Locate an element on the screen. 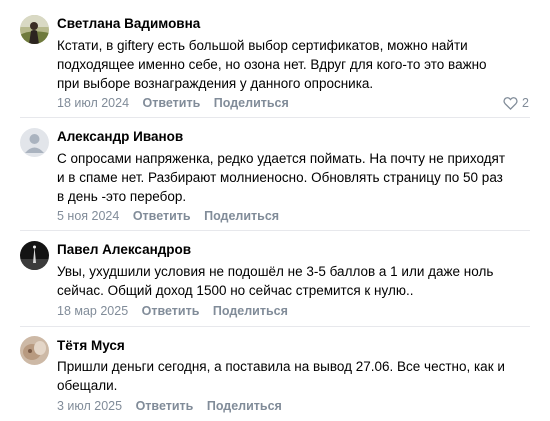 The height and width of the screenshot is (421, 550). author-name: Светлана Вадимовна is located at coordinates (128, 23).